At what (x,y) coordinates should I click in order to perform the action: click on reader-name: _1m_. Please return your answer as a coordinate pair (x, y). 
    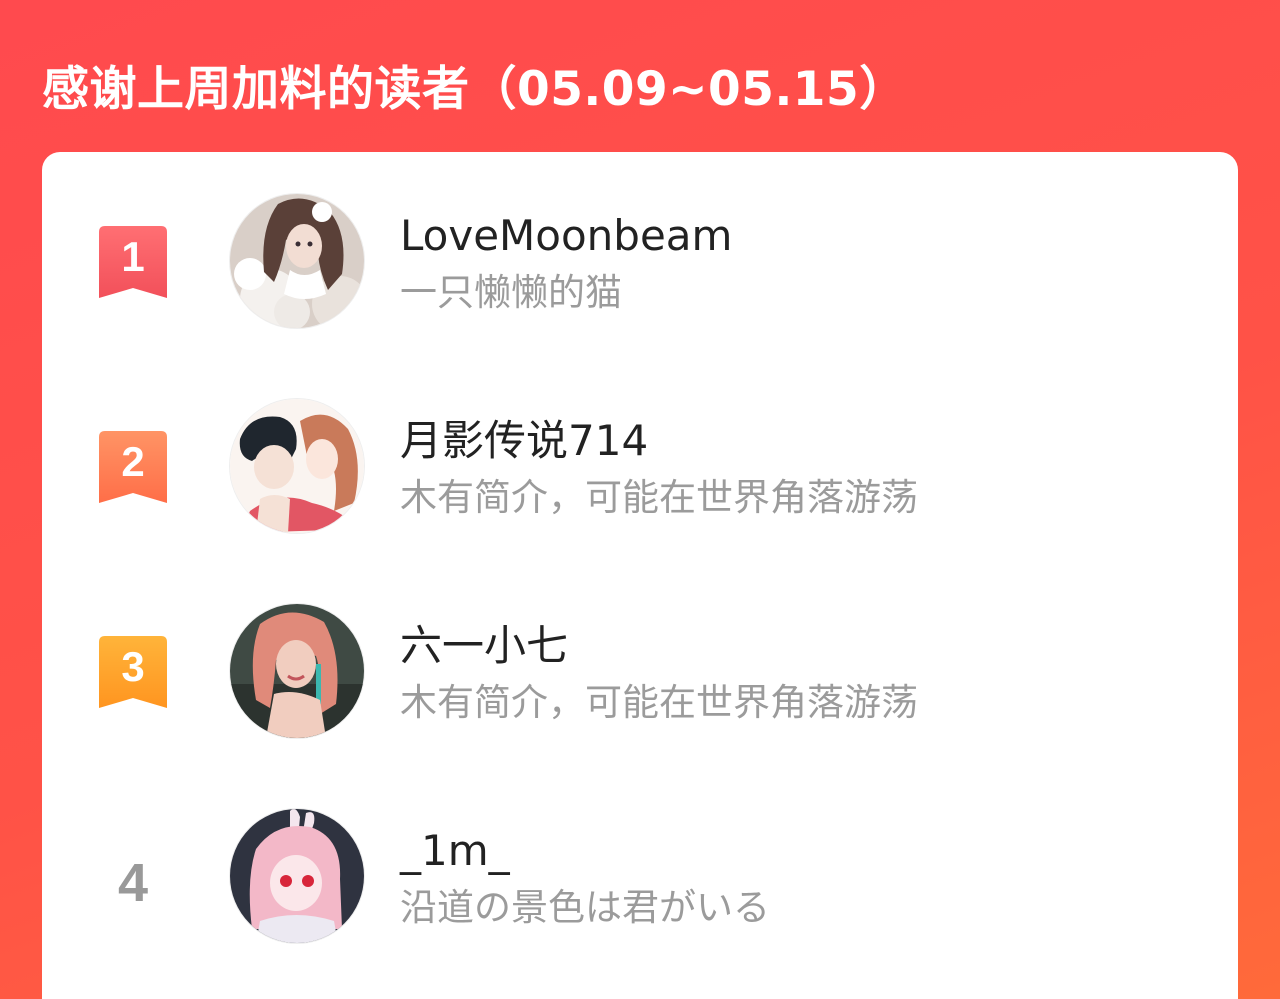
    Looking at the image, I should click on (455, 850).